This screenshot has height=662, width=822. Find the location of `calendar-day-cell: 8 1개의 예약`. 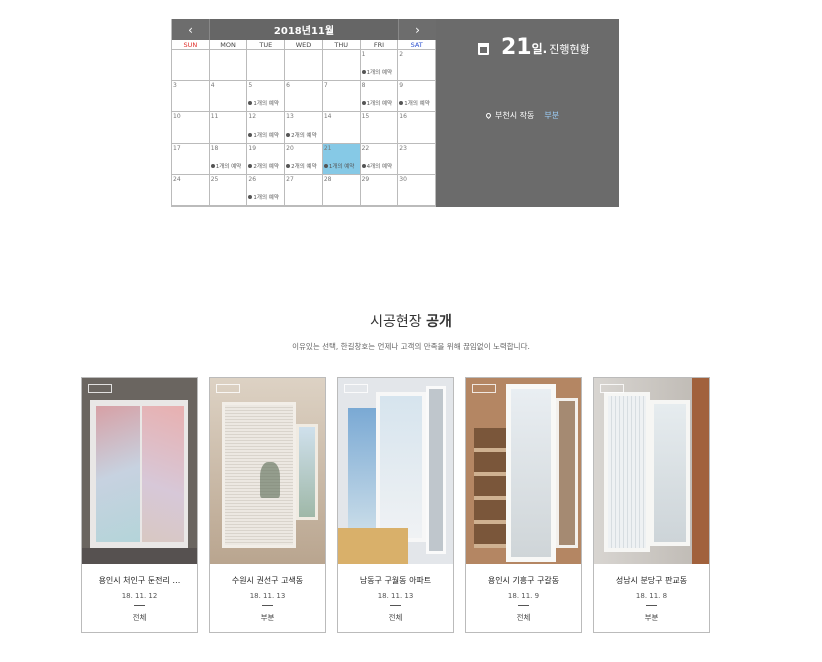

calendar-day-cell: 8 1개의 예약 is located at coordinates (379, 97).